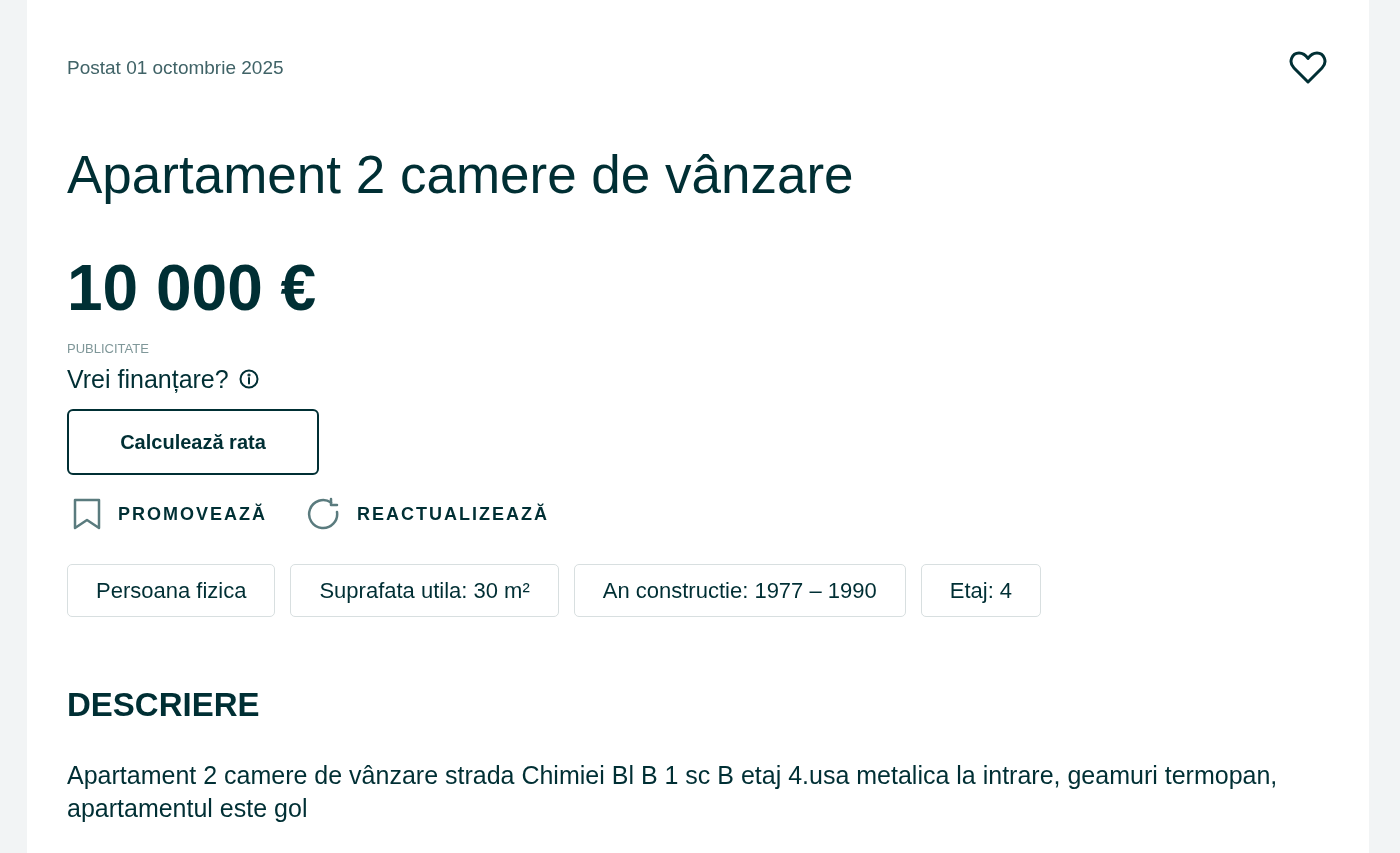 This screenshot has width=1400, height=853. I want to click on action-link: PROMOVEAZĂ, so click(169, 514).